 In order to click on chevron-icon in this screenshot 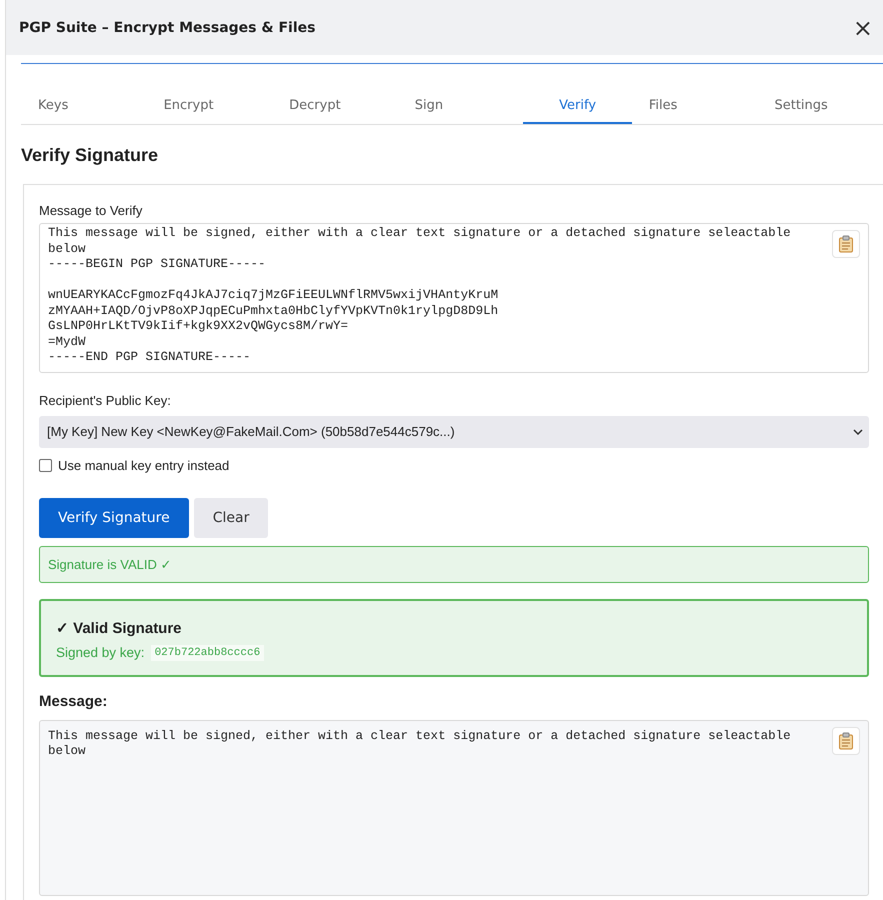, I will do `click(858, 431)`.